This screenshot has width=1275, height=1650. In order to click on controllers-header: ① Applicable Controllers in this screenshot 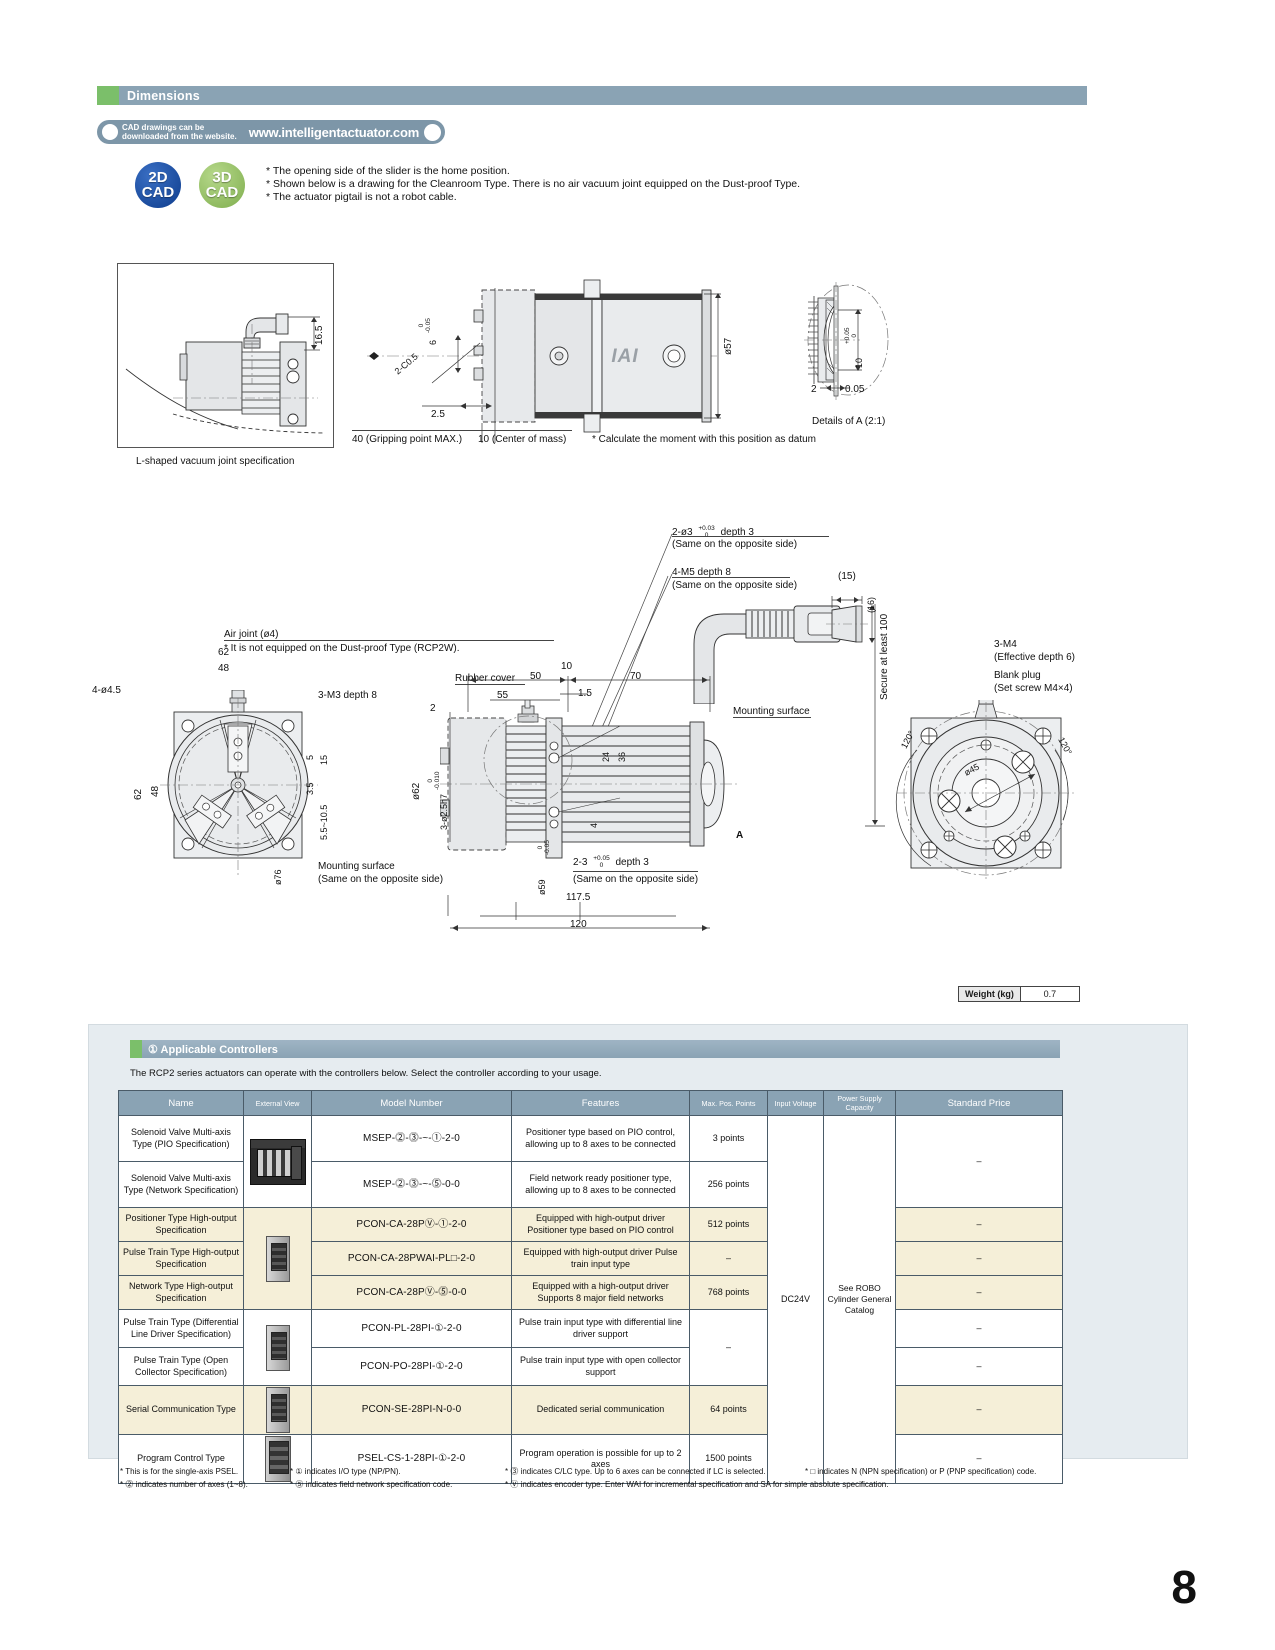, I will do `click(595, 1049)`.